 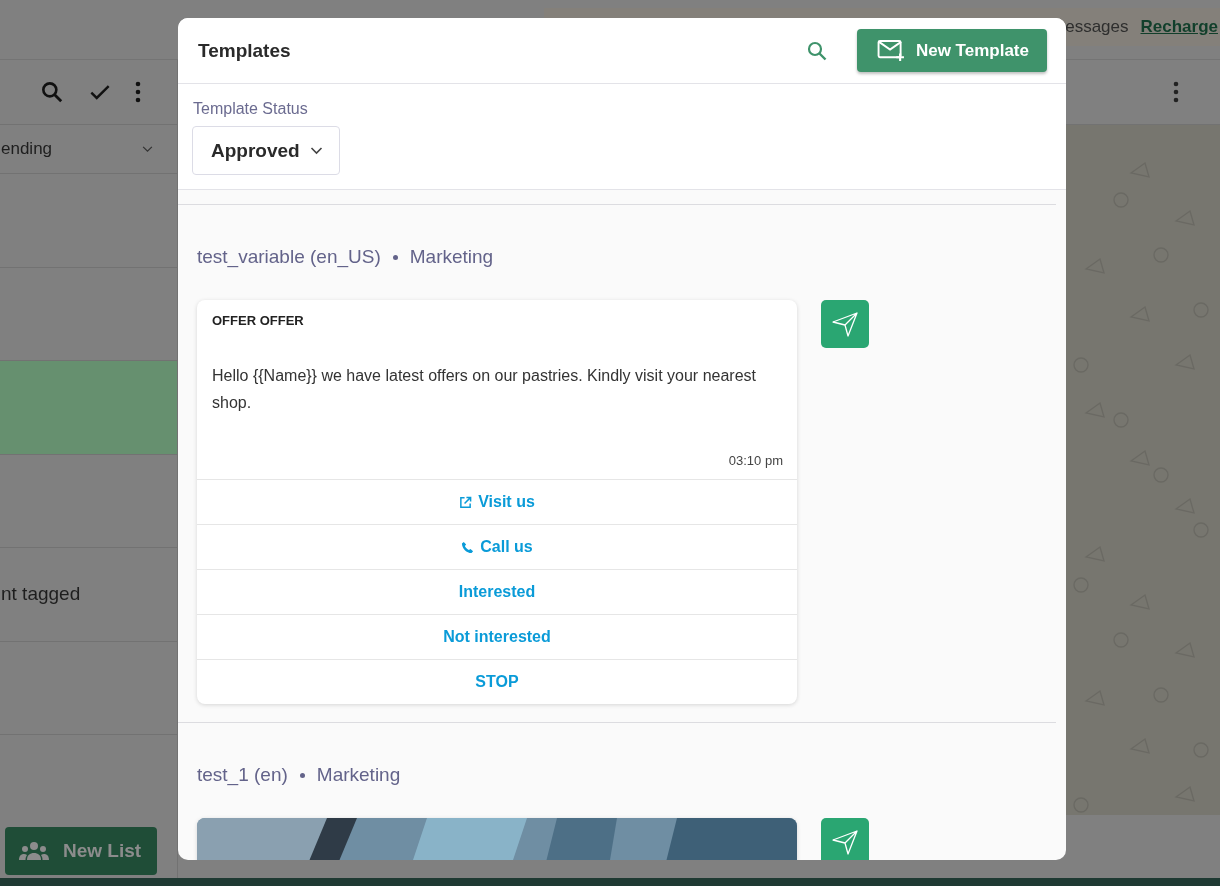 I want to click on message-header: OFFER OFFER, so click(x=258, y=320).